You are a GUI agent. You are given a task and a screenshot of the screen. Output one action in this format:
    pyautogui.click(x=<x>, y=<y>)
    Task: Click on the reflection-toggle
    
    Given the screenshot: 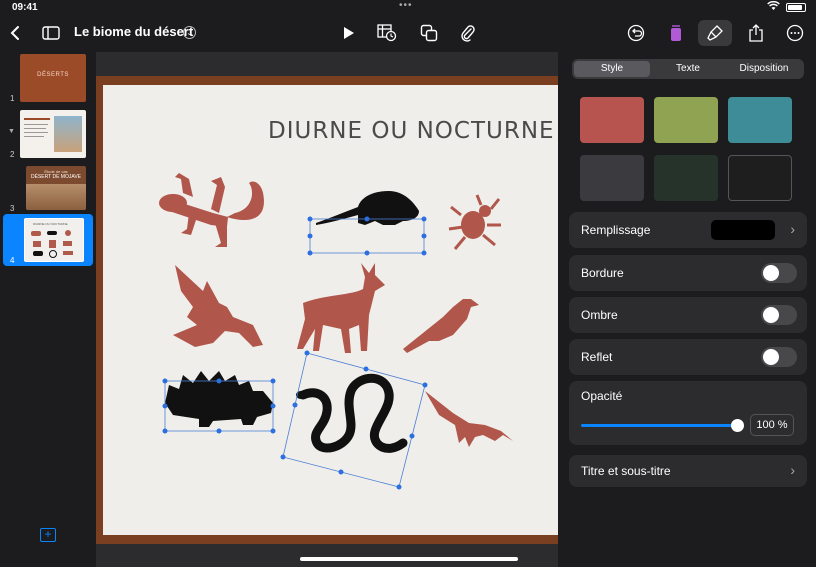 What is the action you would take?
    pyautogui.click(x=779, y=357)
    